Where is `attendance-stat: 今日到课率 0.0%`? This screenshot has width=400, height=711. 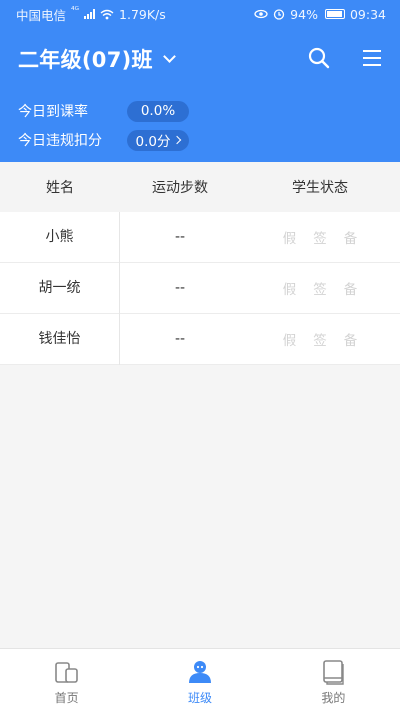
attendance-stat: 今日到课率 0.0% is located at coordinates (103, 111).